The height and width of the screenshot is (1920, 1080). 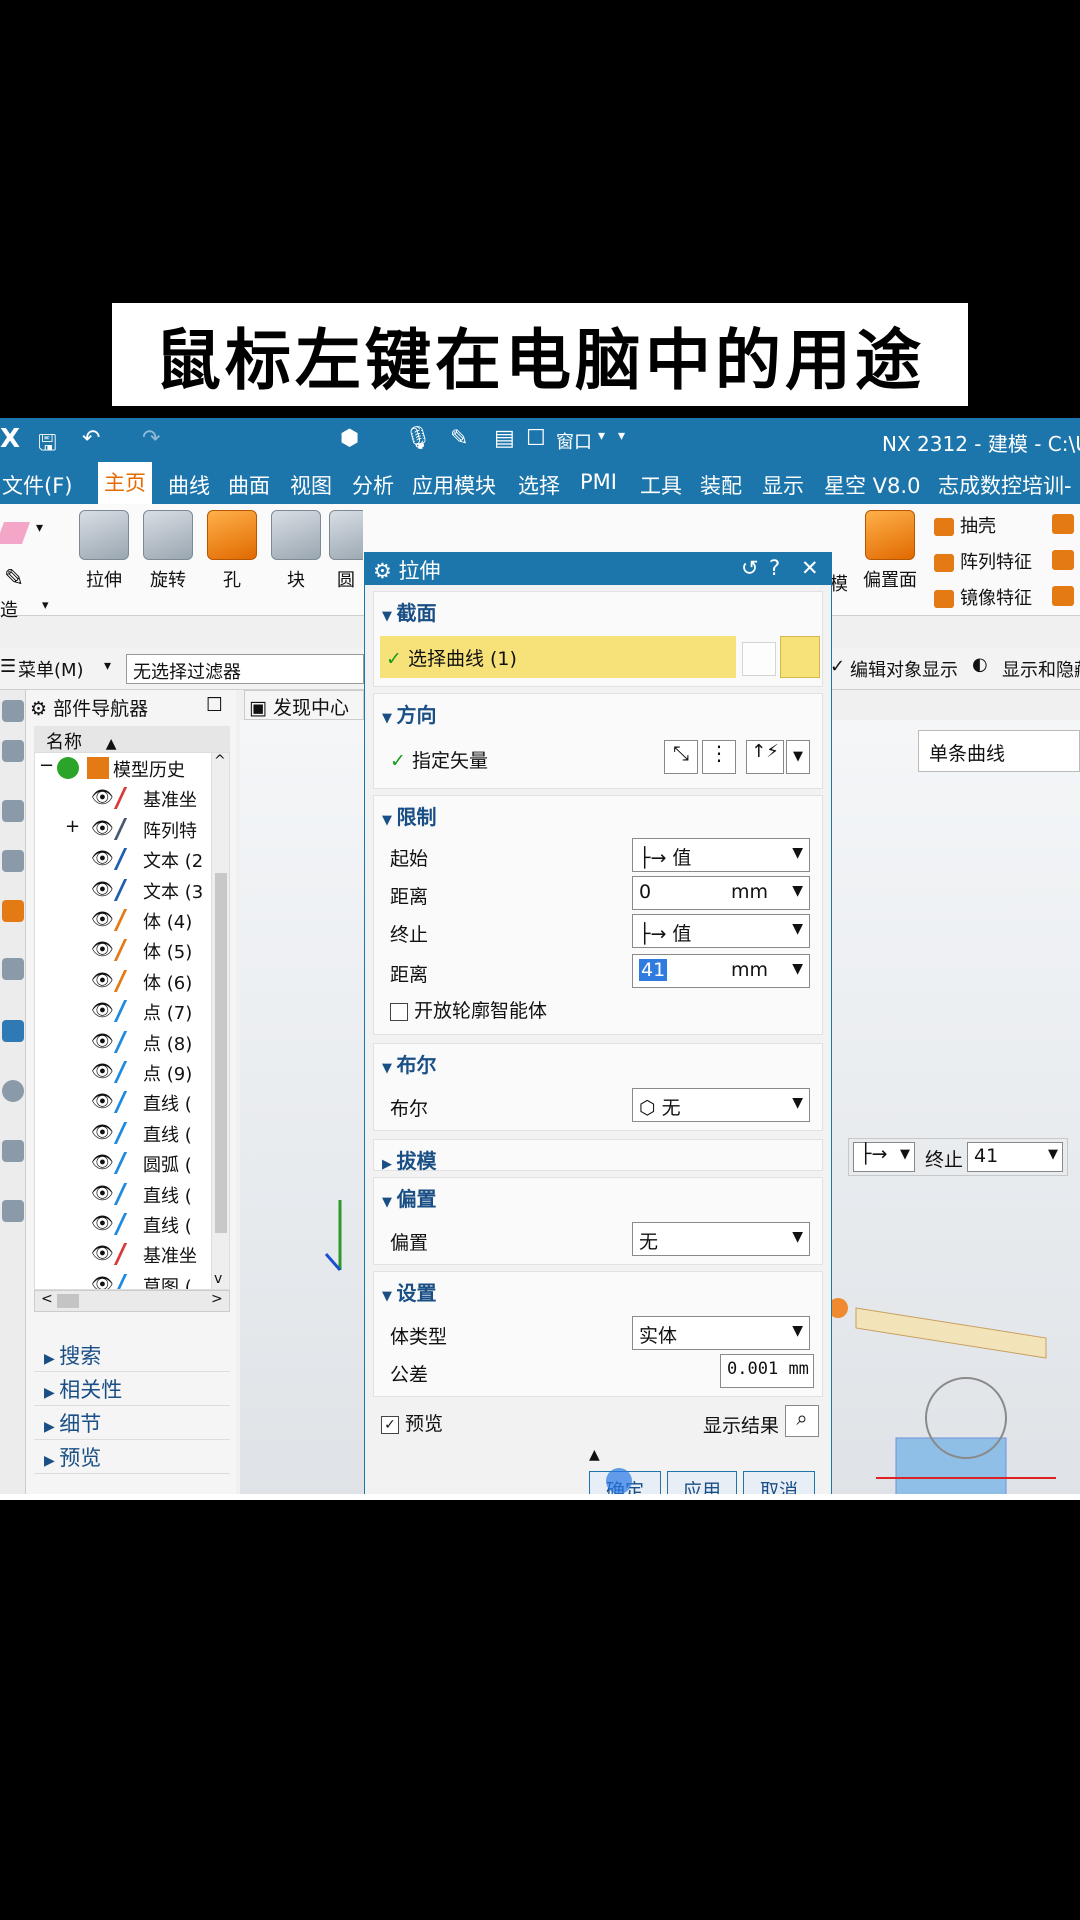 What do you see at coordinates (983, 597) in the screenshot?
I see `mirror-feature-button: 镜像特征` at bounding box center [983, 597].